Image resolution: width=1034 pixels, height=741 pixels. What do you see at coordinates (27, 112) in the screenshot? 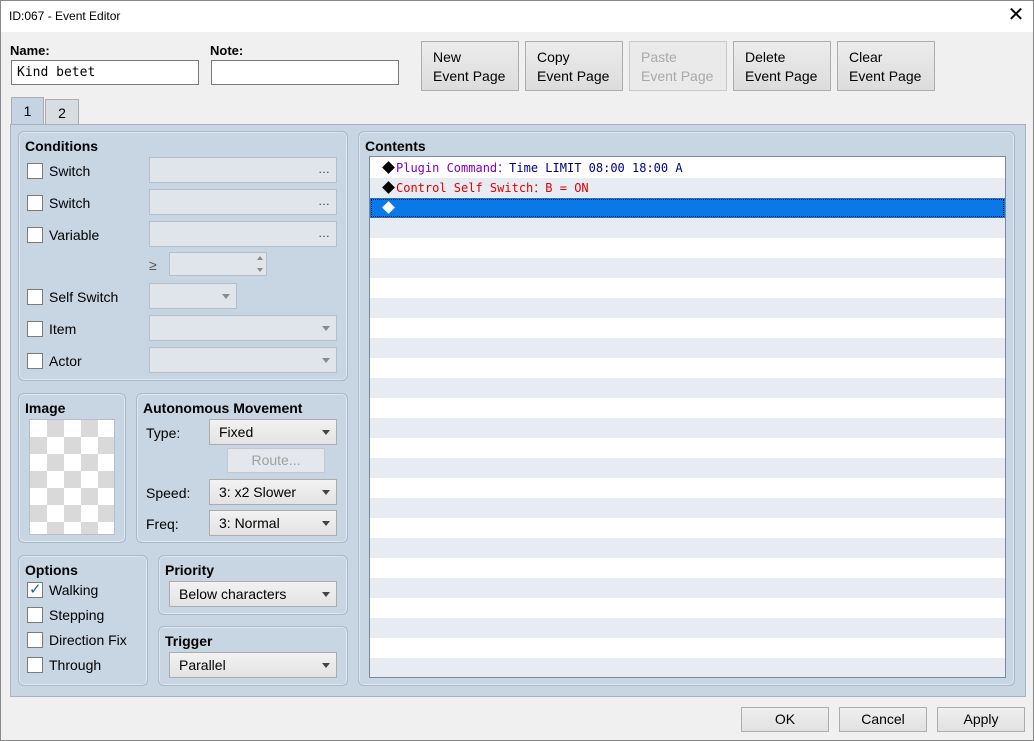
I see `tab-page-1: 1` at bounding box center [27, 112].